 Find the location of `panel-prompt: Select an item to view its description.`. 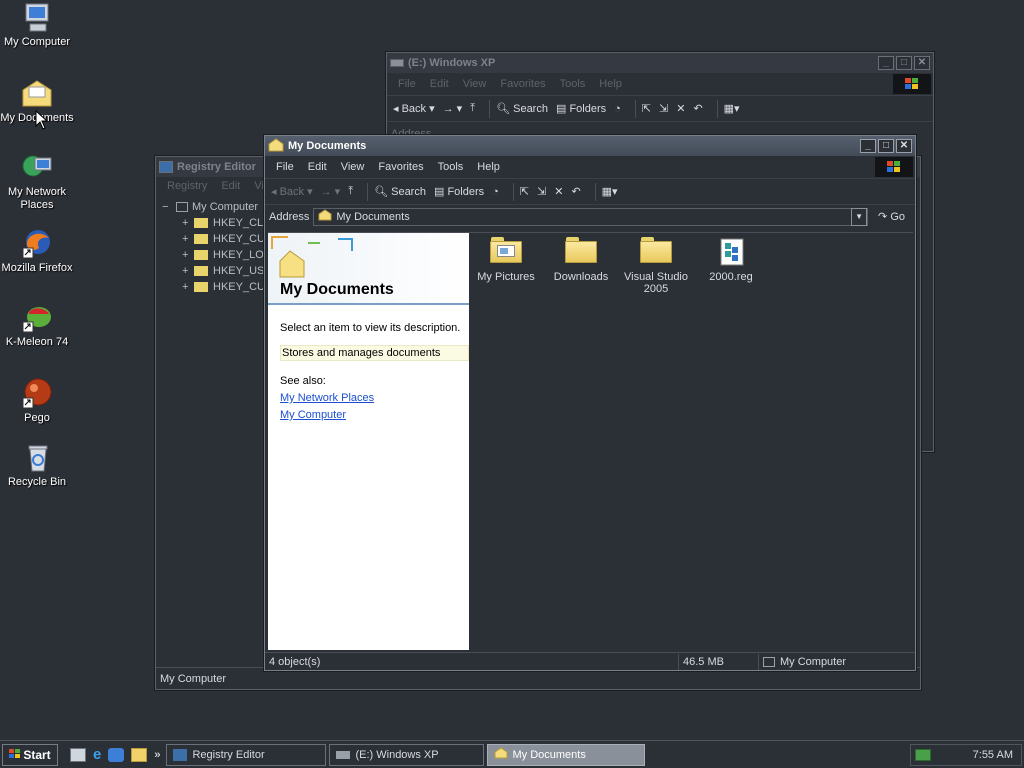

panel-prompt: Select an item to view its description. is located at coordinates (370, 328).